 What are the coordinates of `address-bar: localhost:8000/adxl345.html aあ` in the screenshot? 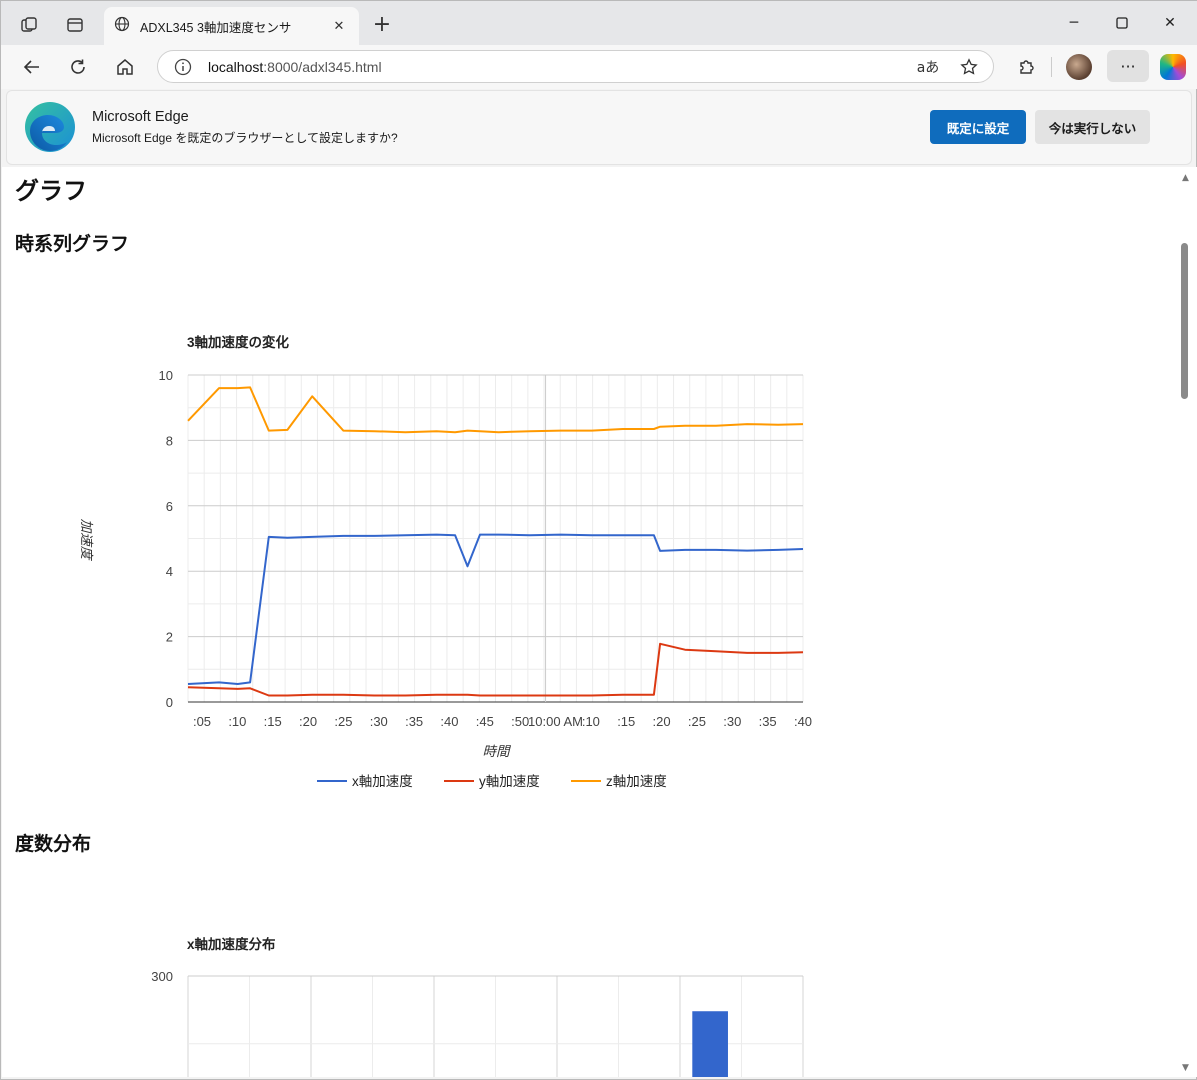 It's located at (575, 66).